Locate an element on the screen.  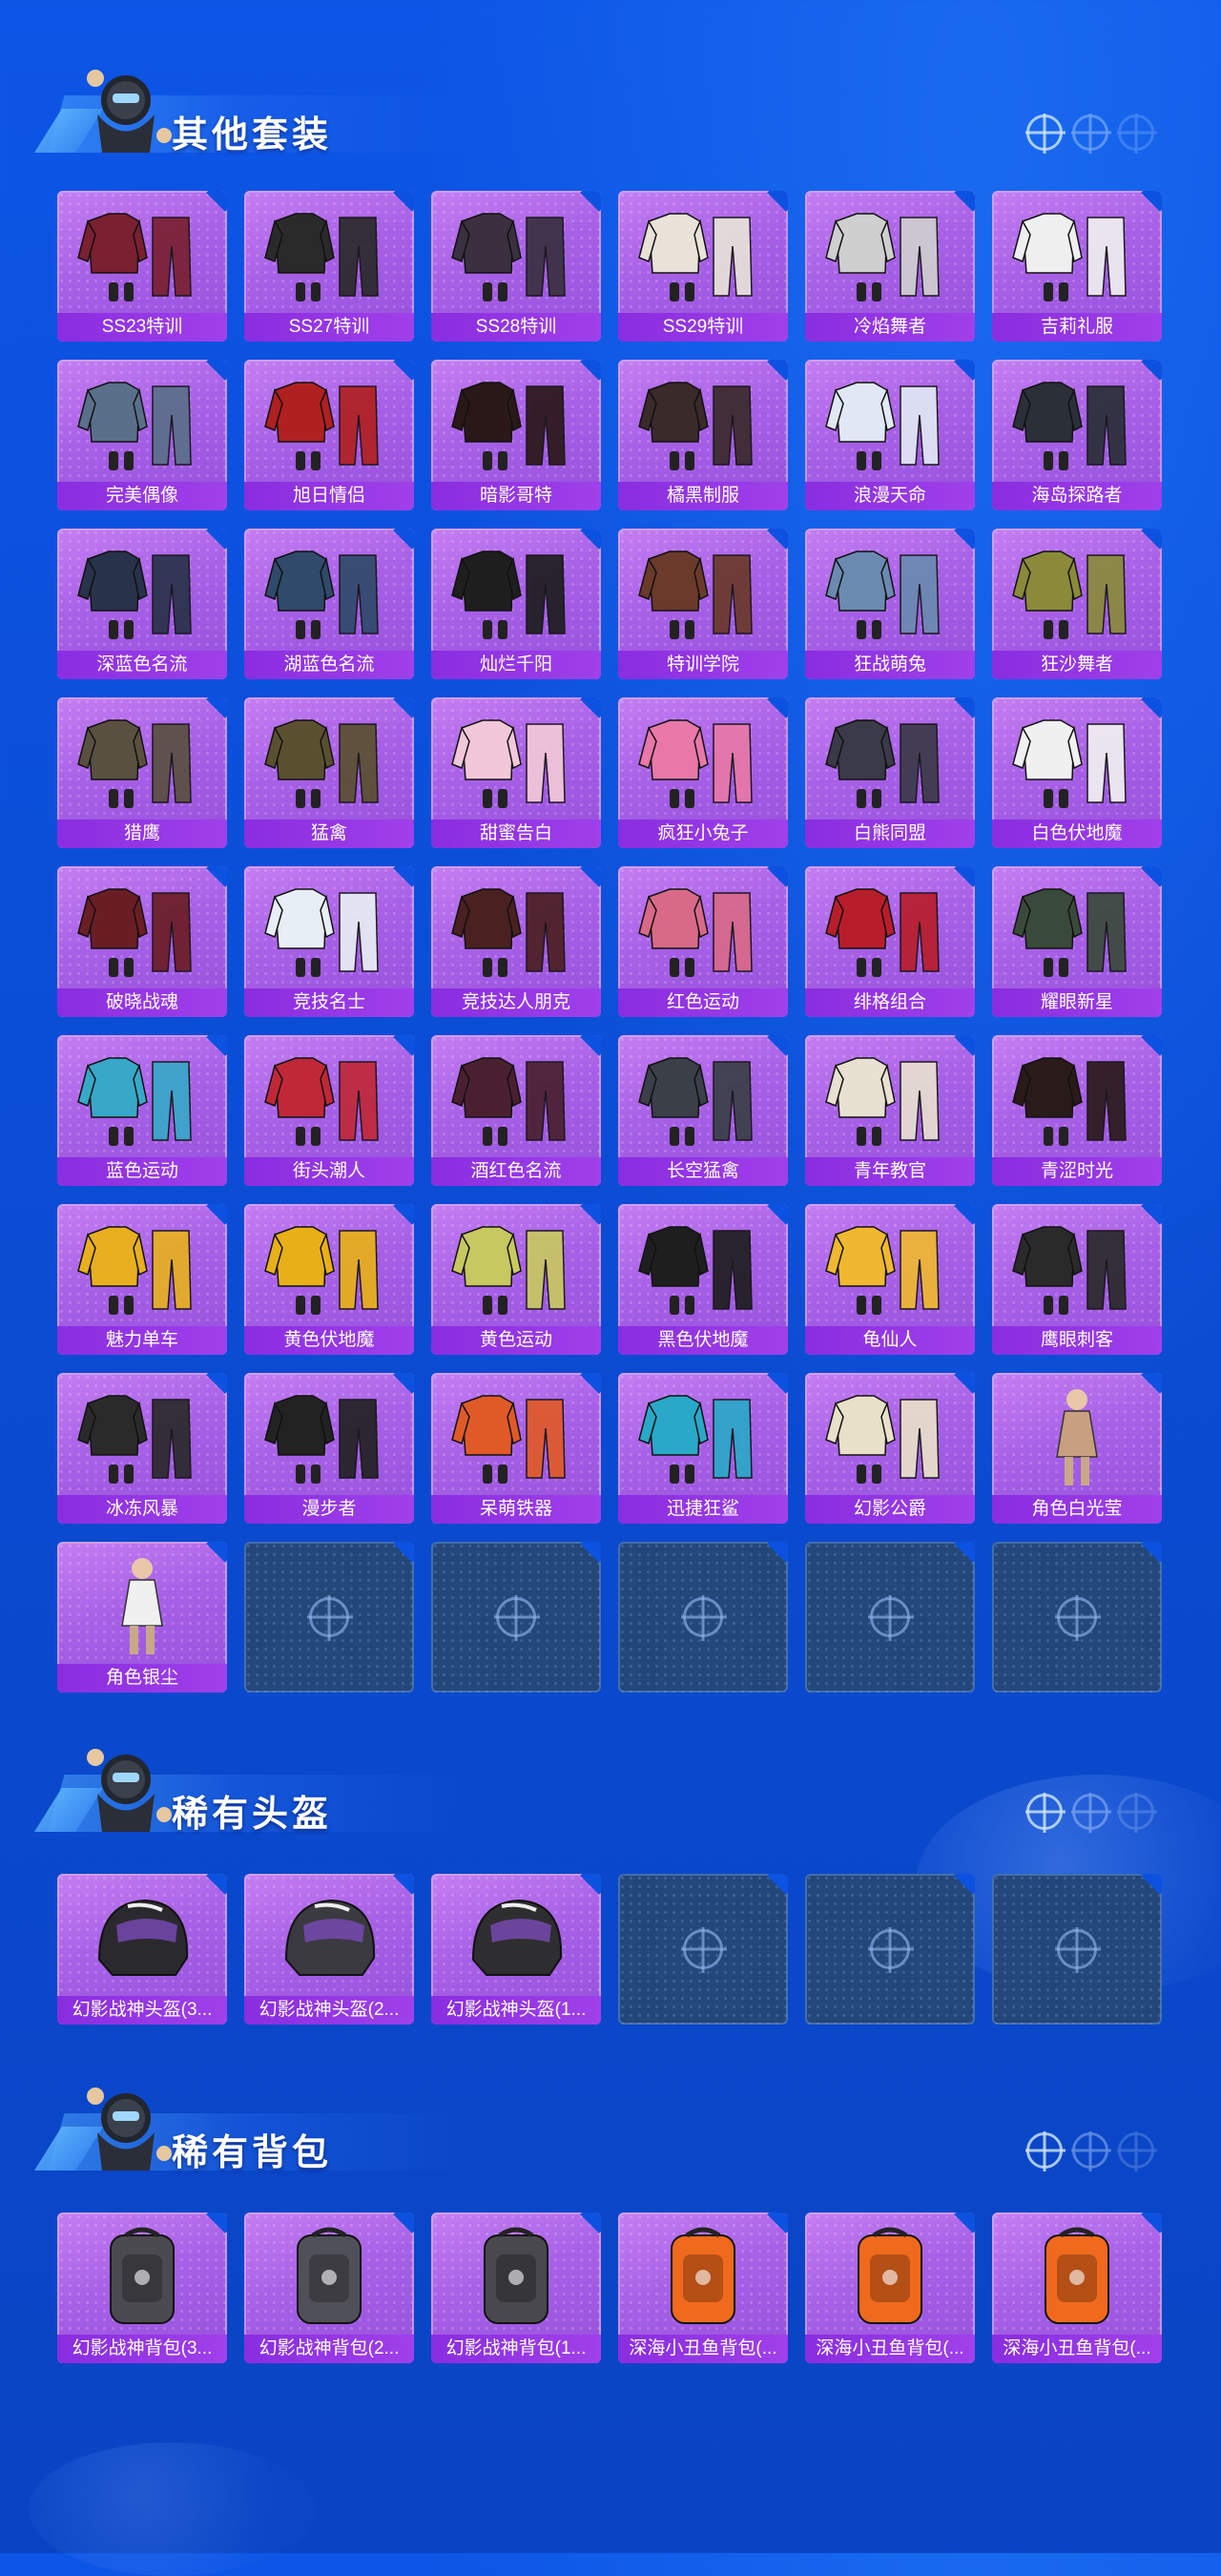
item-card: SS27特训 is located at coordinates (329, 266).